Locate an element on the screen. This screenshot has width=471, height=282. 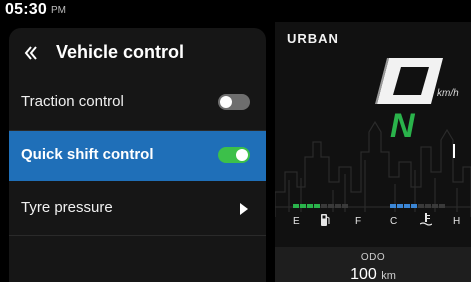
fuel-empty-label: E is located at coordinates (296, 221).